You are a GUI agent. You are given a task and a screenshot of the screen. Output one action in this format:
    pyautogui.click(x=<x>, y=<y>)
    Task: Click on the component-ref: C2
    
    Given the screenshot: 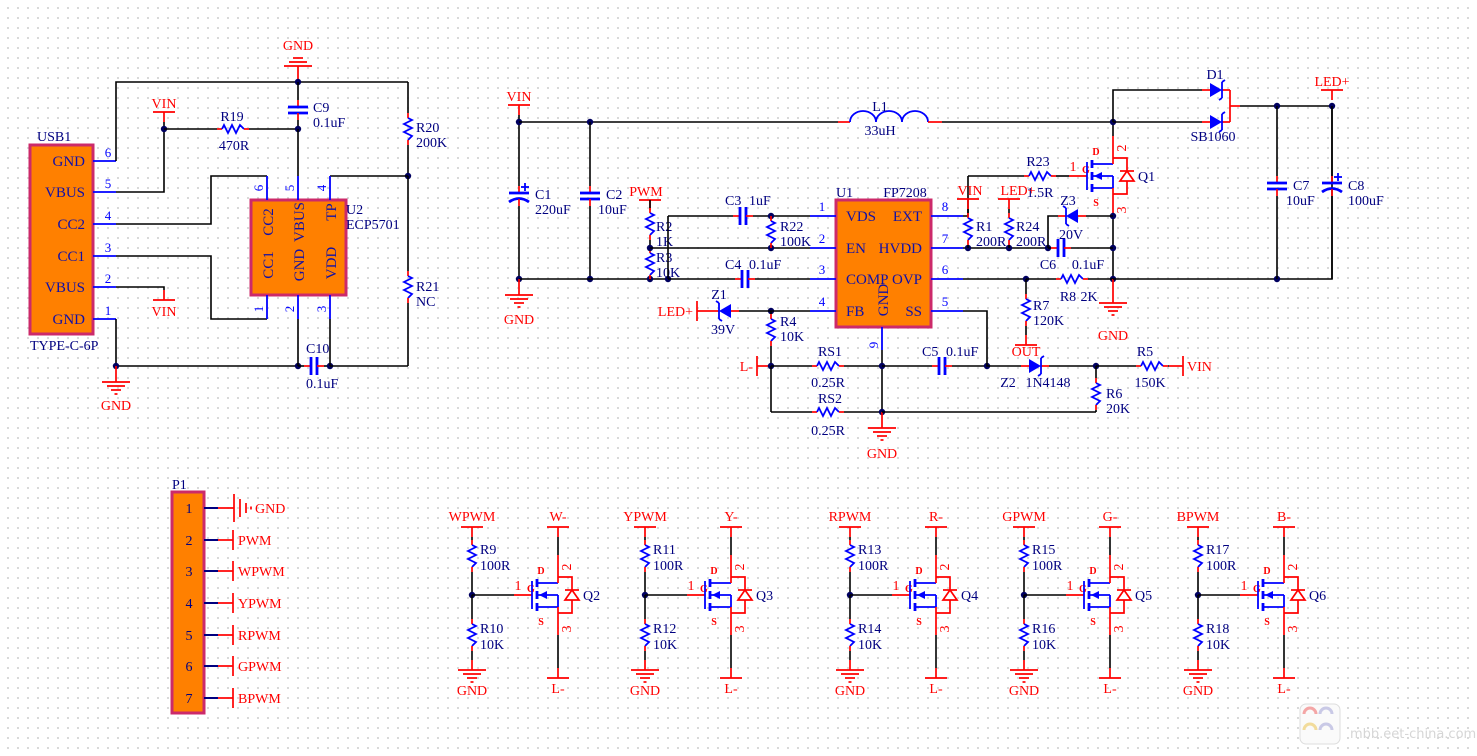 What is the action you would take?
    pyautogui.click(x=614, y=195)
    